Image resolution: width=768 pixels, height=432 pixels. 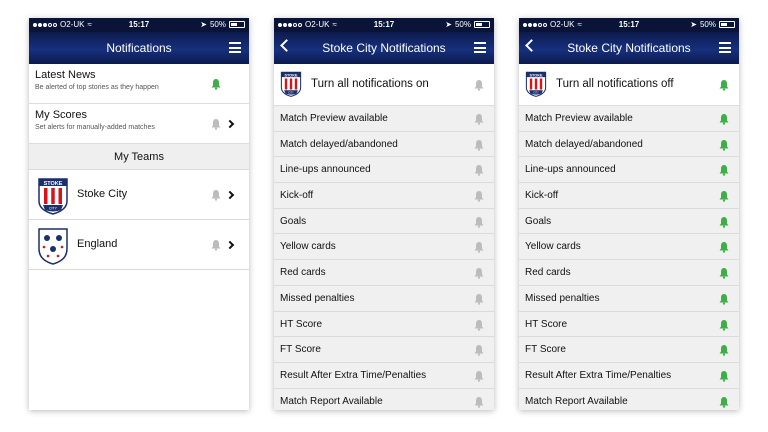 I want to click on chevron-right-icon, so click(x=230, y=124).